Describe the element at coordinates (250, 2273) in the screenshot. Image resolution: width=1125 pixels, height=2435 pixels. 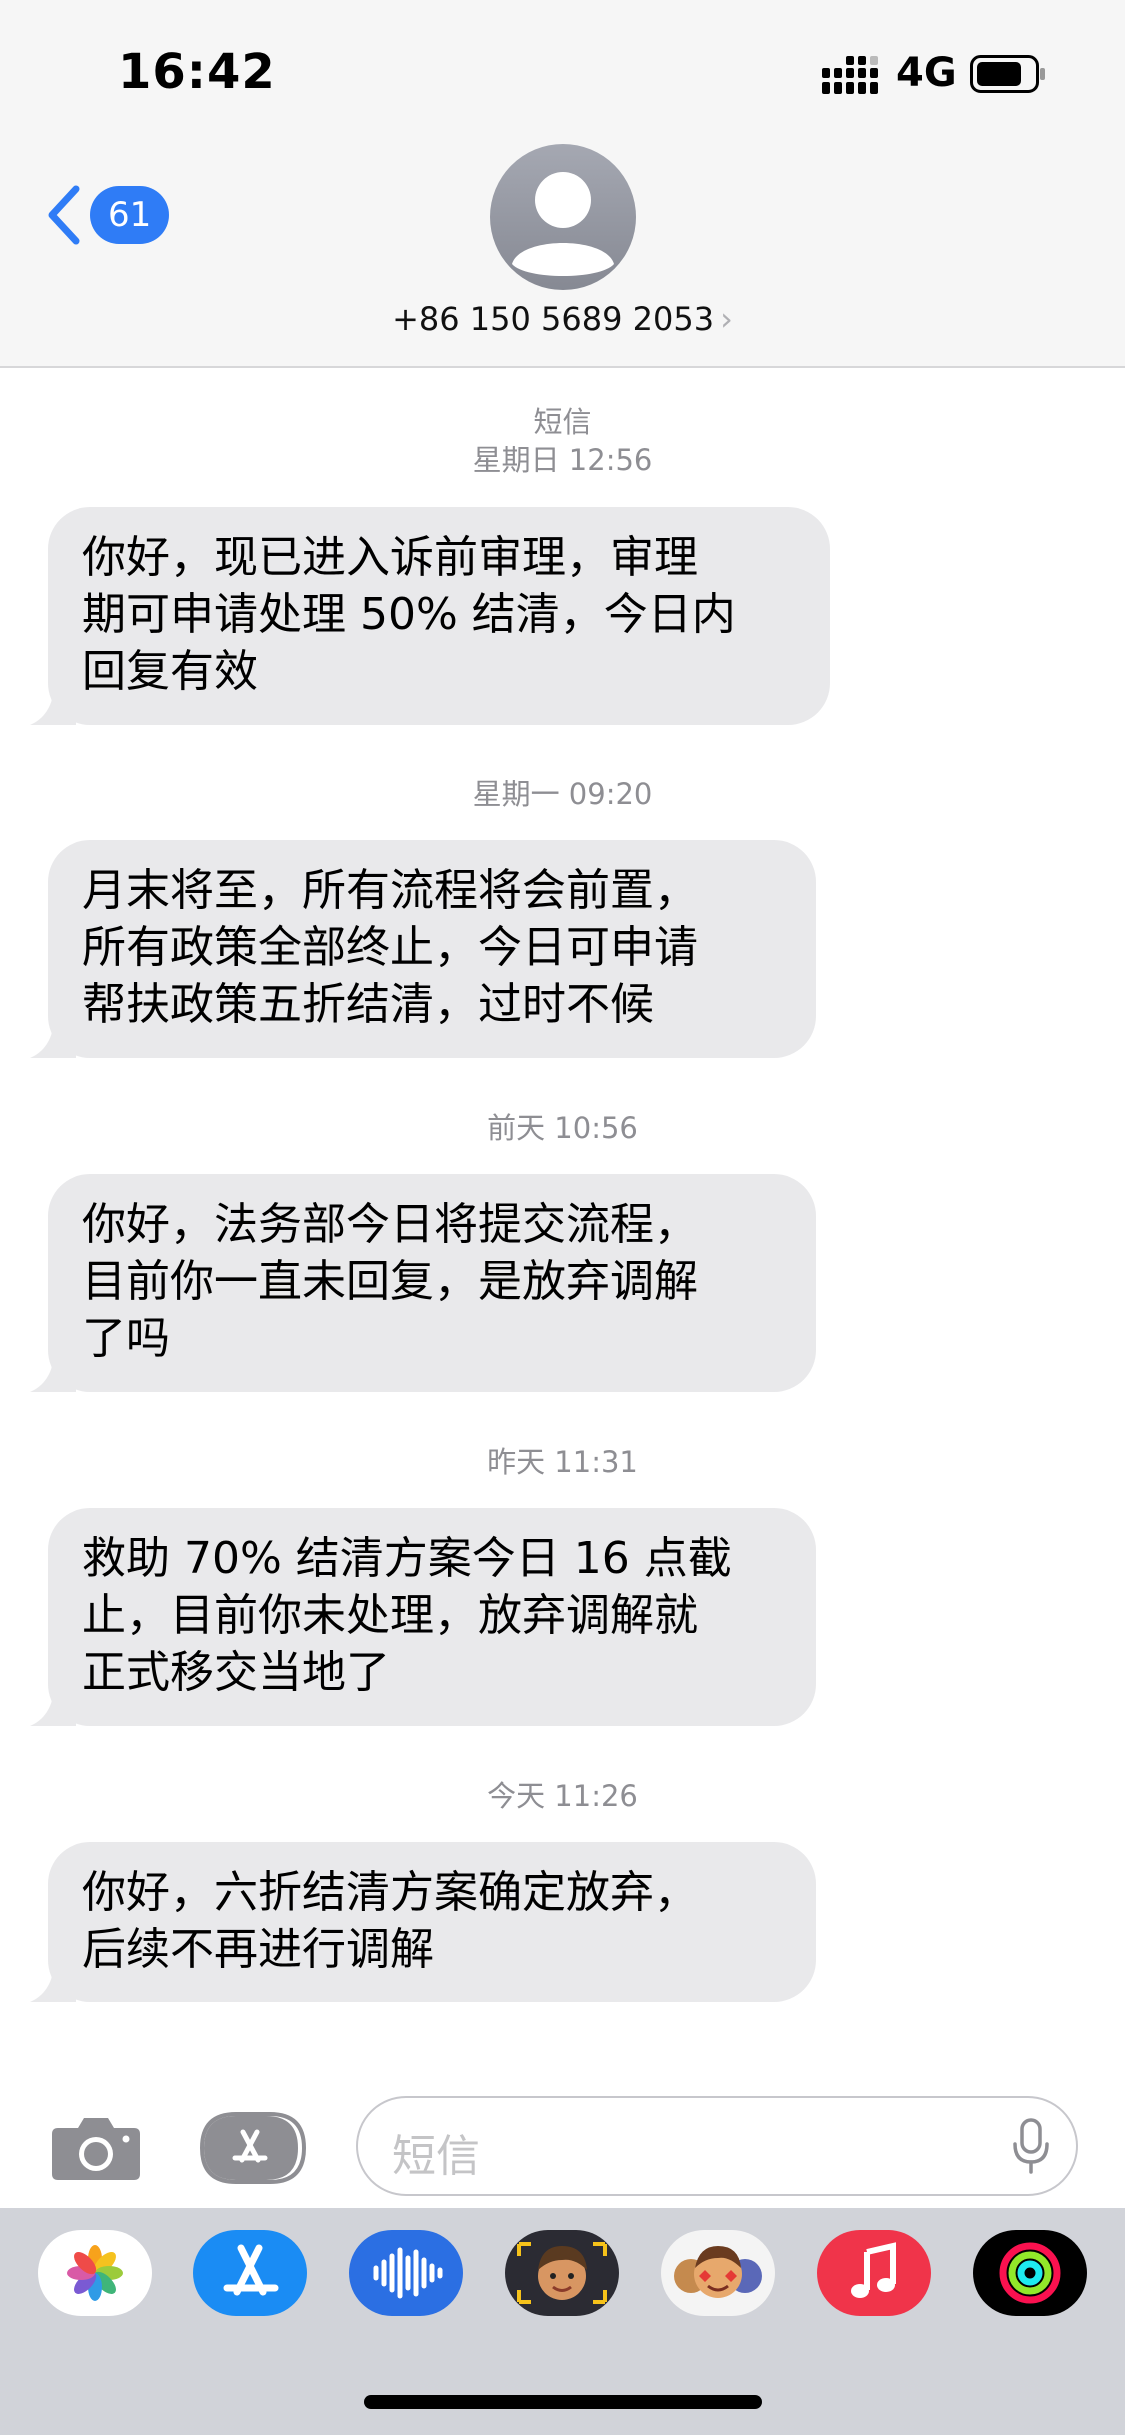
I see `app-store-icon` at that location.